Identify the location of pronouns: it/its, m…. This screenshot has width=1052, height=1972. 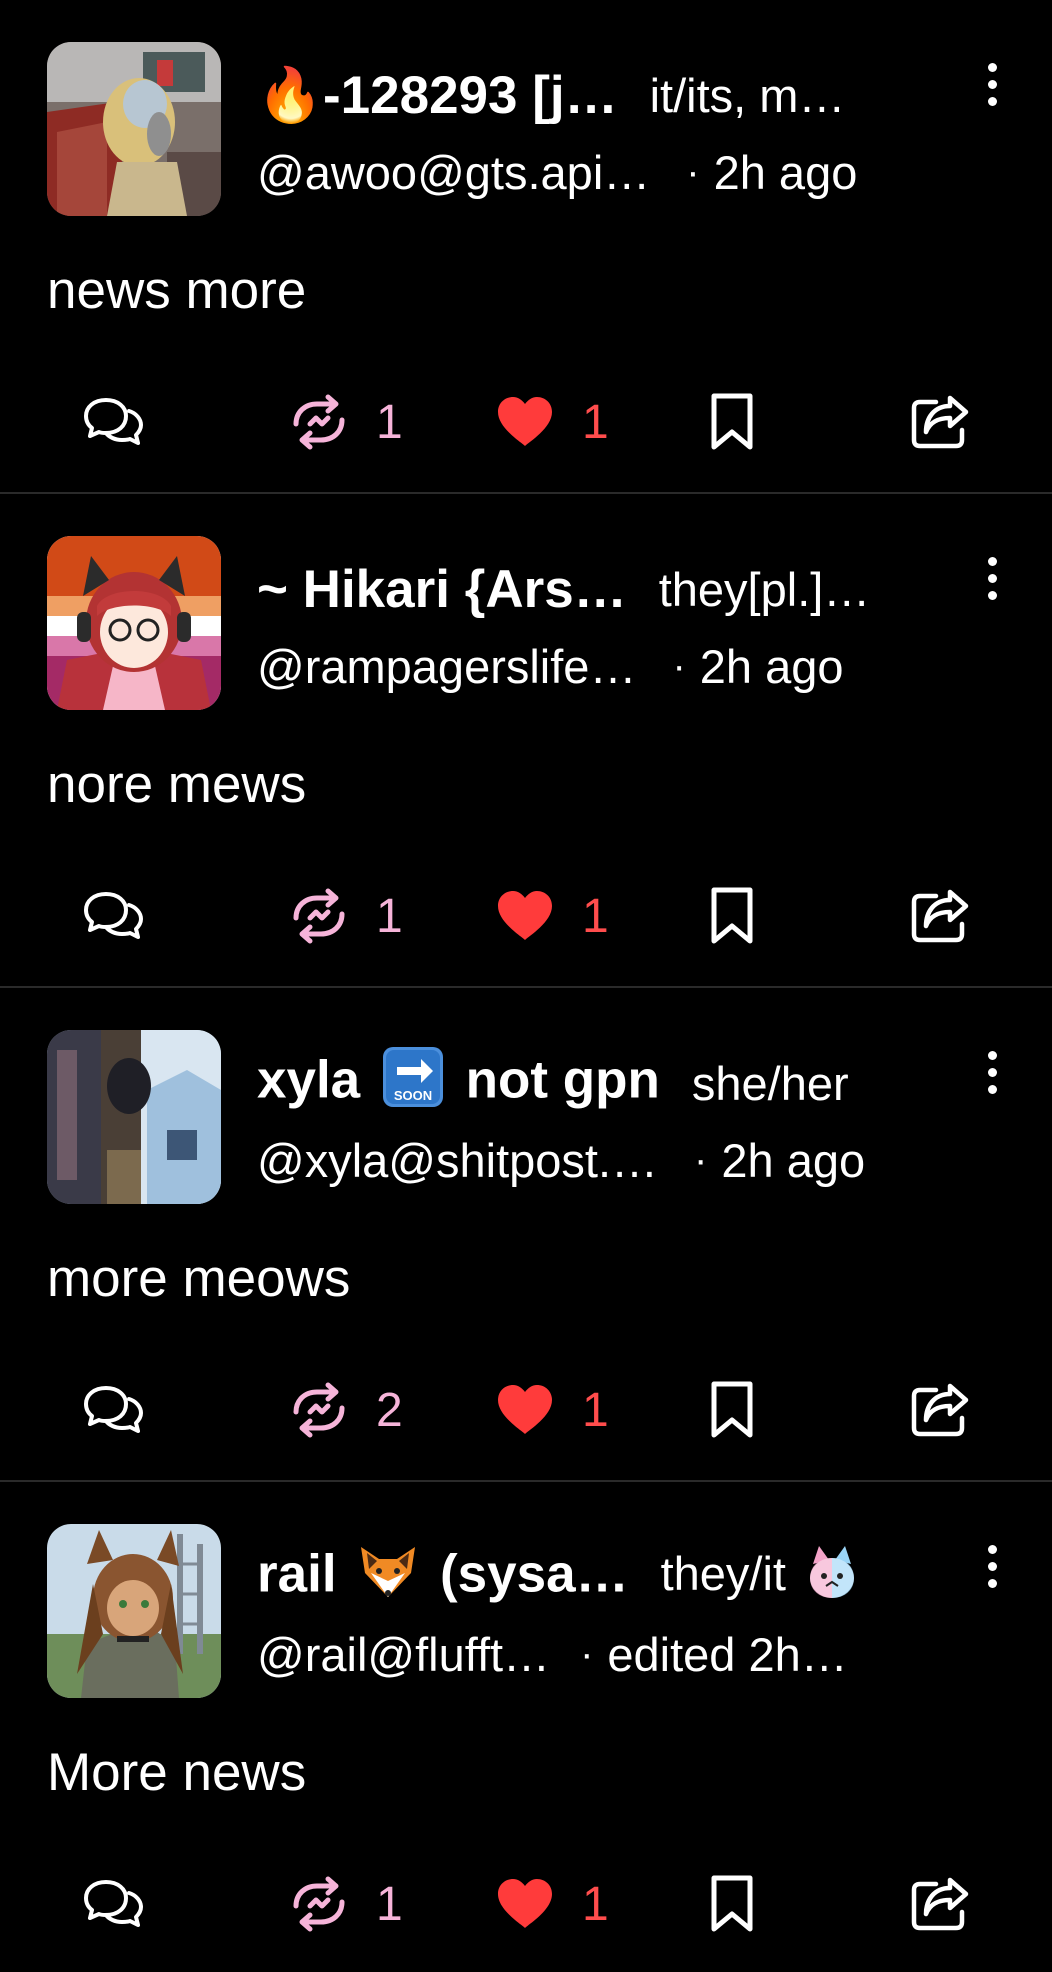
(747, 95).